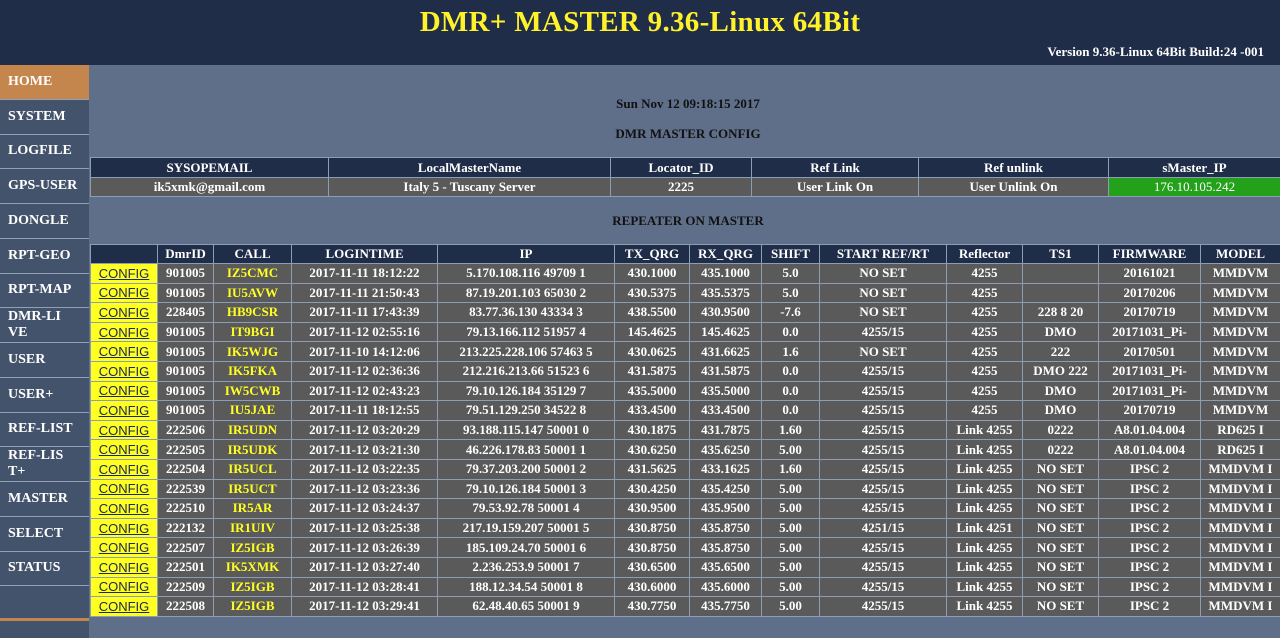  I want to click on nav-item-master: MASTER, so click(44, 499).